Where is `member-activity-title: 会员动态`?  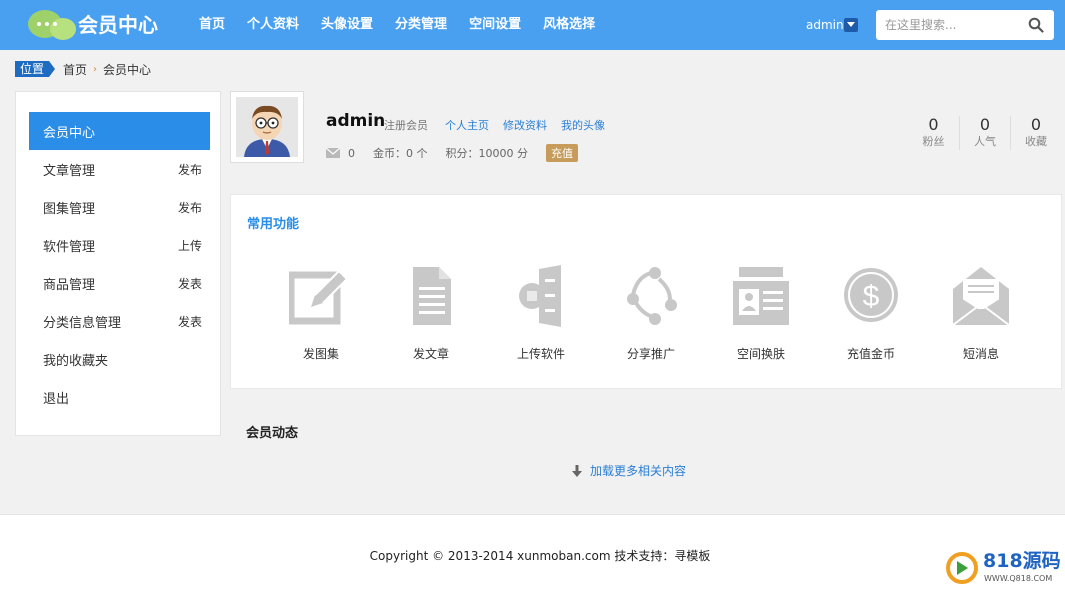
member-activity-title: 会员动态 is located at coordinates (272, 433).